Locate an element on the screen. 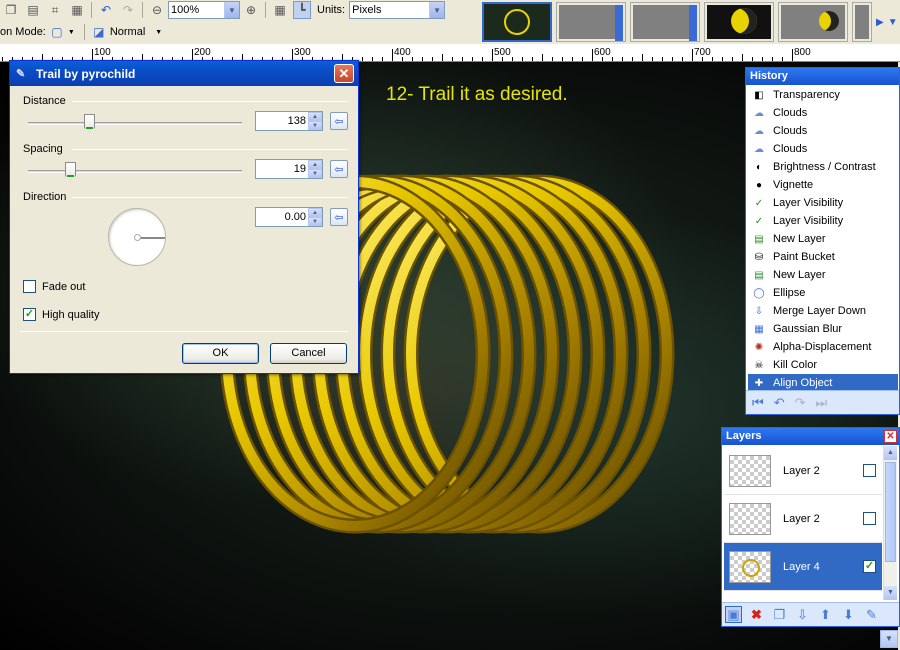 The width and height of the screenshot is (900, 650). zoom-in-icon: ⊕ is located at coordinates (251, 10).